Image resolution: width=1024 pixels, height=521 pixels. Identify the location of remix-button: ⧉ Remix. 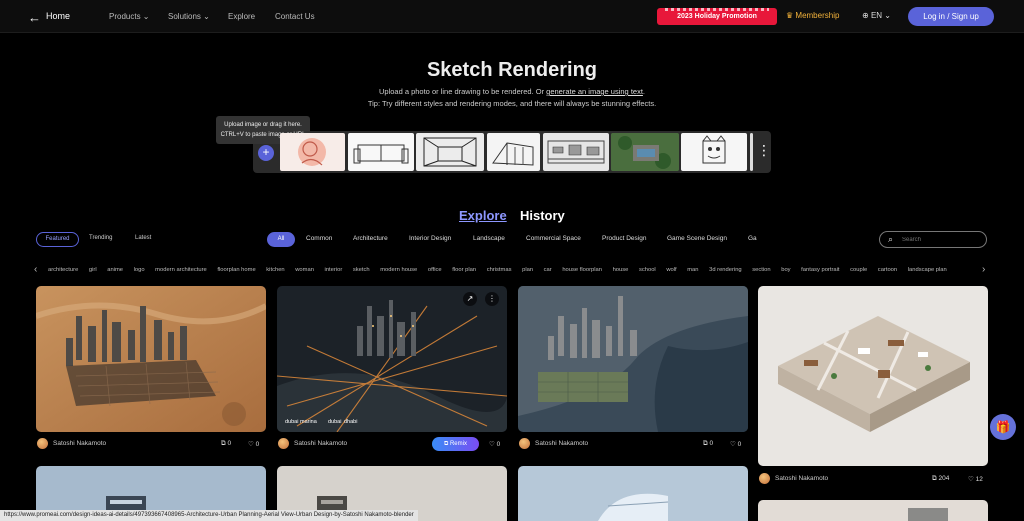
(455, 444).